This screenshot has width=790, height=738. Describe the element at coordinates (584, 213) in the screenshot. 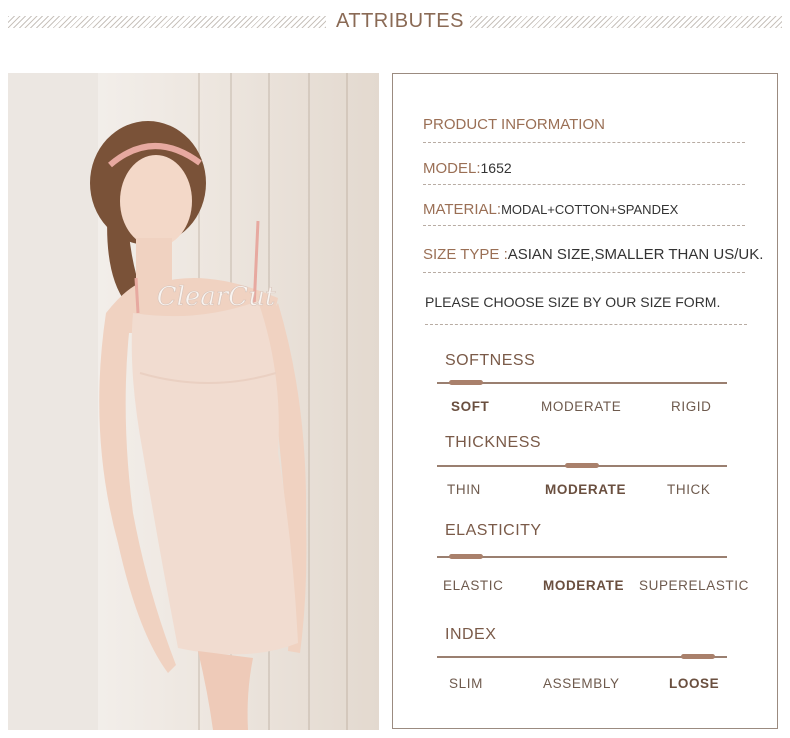

I see `material-row: MATERIAL:MODAL+COTTON+SPANDEX` at that location.